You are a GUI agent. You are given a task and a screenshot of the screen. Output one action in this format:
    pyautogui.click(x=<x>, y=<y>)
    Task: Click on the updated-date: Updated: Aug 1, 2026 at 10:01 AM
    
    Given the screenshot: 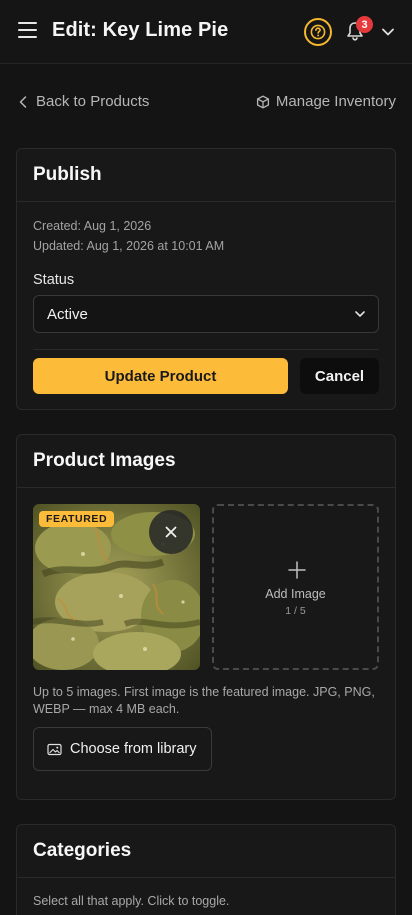 What is the action you would take?
    pyautogui.click(x=129, y=246)
    